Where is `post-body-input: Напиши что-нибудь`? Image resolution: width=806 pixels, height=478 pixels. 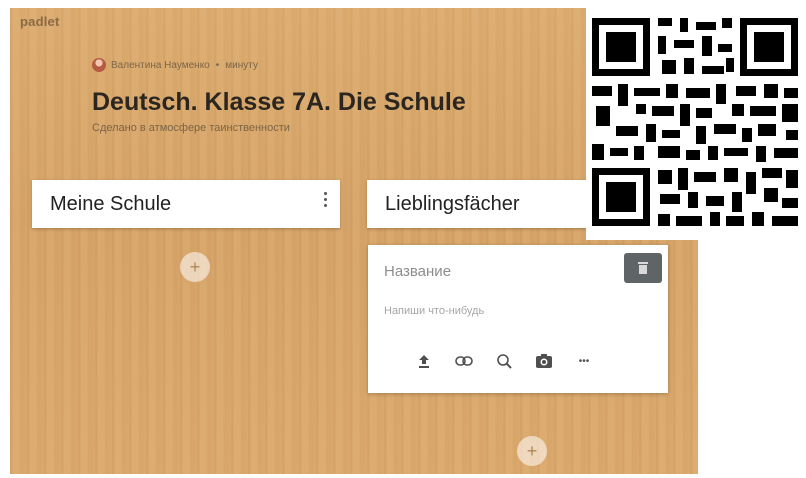 post-body-input: Напиши что-нибудь is located at coordinates (434, 311).